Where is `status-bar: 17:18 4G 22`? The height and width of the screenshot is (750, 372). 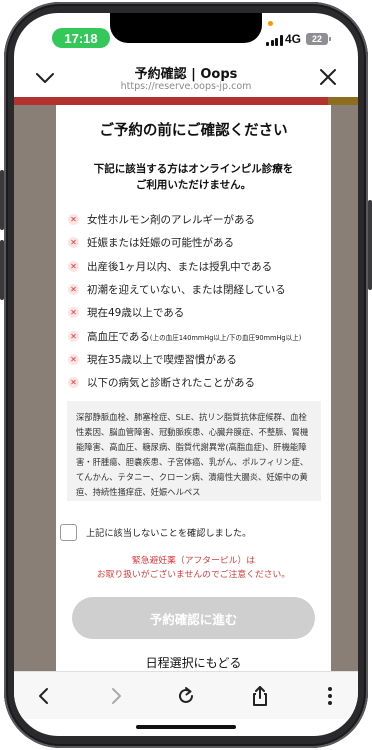 status-bar: 17:18 4G 22 is located at coordinates (186, 36).